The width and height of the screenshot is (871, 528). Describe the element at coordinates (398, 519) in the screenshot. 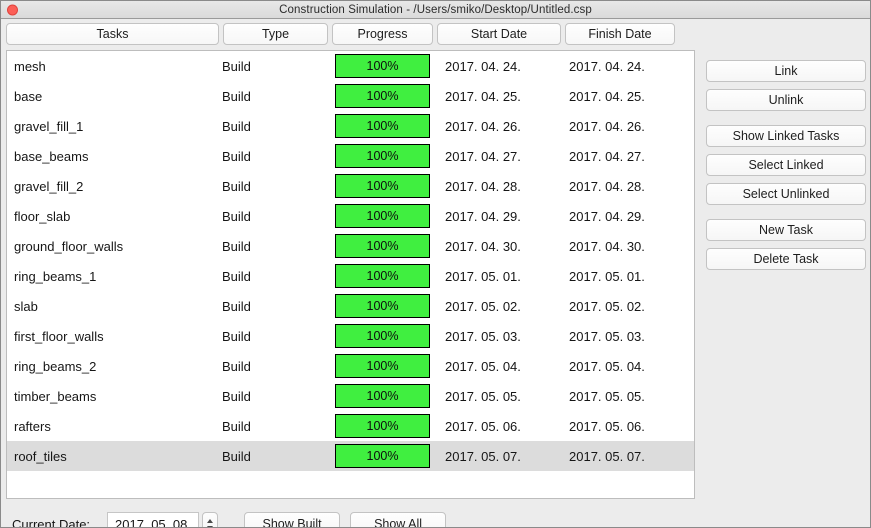

I see `show-all-button: Show All` at that location.